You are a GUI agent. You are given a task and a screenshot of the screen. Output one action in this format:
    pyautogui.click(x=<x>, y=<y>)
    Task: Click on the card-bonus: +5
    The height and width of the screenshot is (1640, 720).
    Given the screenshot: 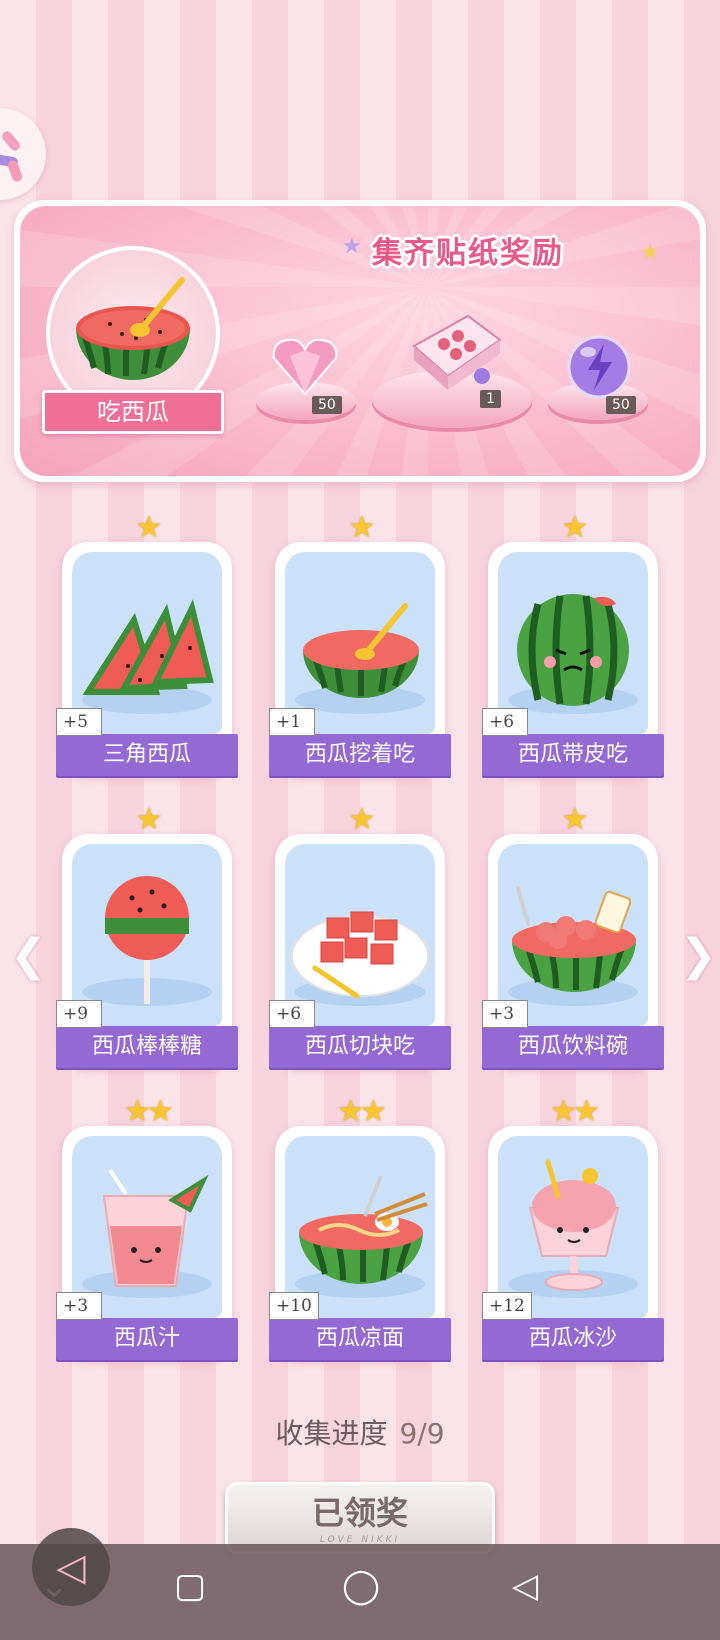 What is the action you would take?
    pyautogui.click(x=79, y=722)
    